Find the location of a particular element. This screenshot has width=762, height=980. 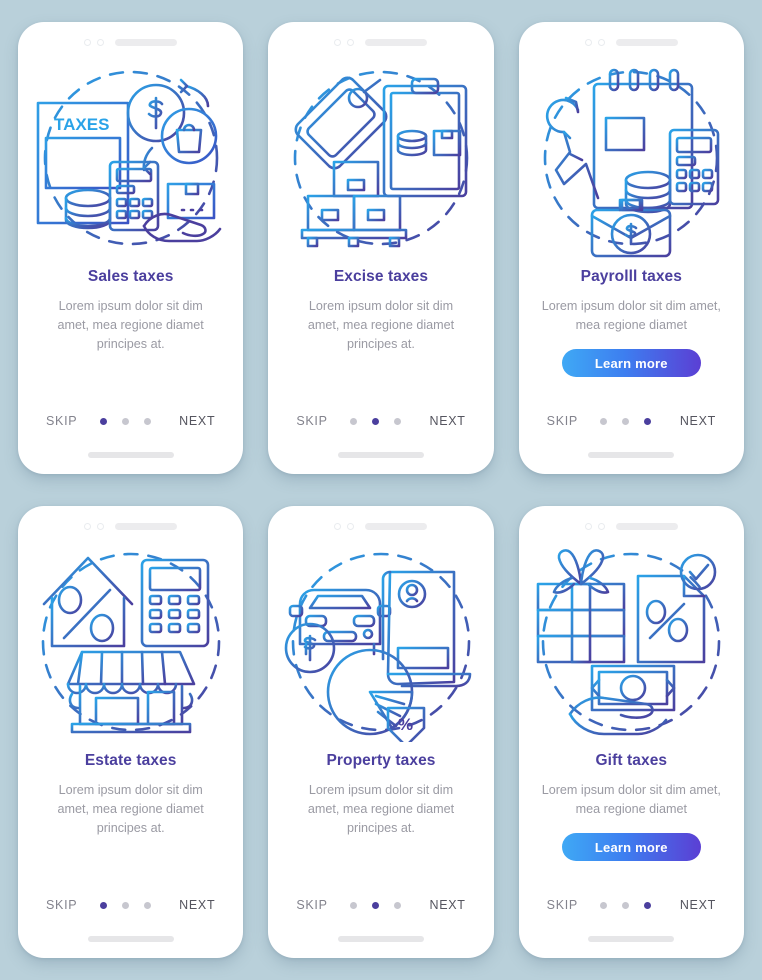

svg-text: TAXES is located at coordinates (81, 124).